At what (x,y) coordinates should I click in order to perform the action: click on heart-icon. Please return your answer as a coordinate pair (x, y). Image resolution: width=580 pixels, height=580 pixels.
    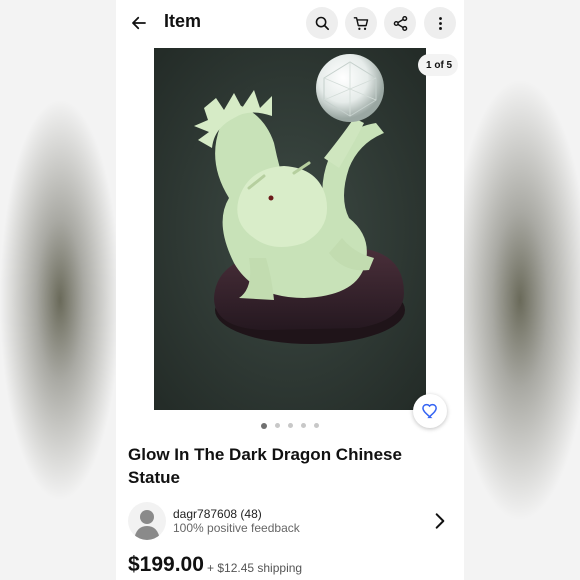
    Looking at the image, I should click on (429, 411).